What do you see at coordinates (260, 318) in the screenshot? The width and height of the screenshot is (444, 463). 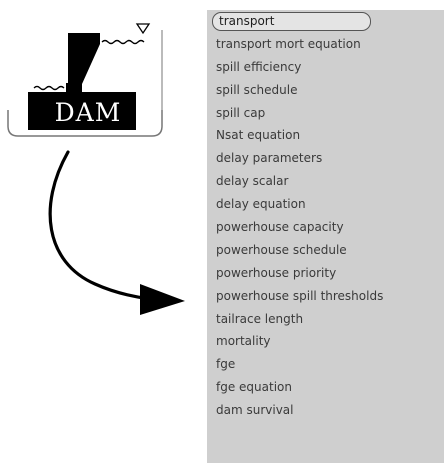 I see `menu-item-label: tailrace length` at bounding box center [260, 318].